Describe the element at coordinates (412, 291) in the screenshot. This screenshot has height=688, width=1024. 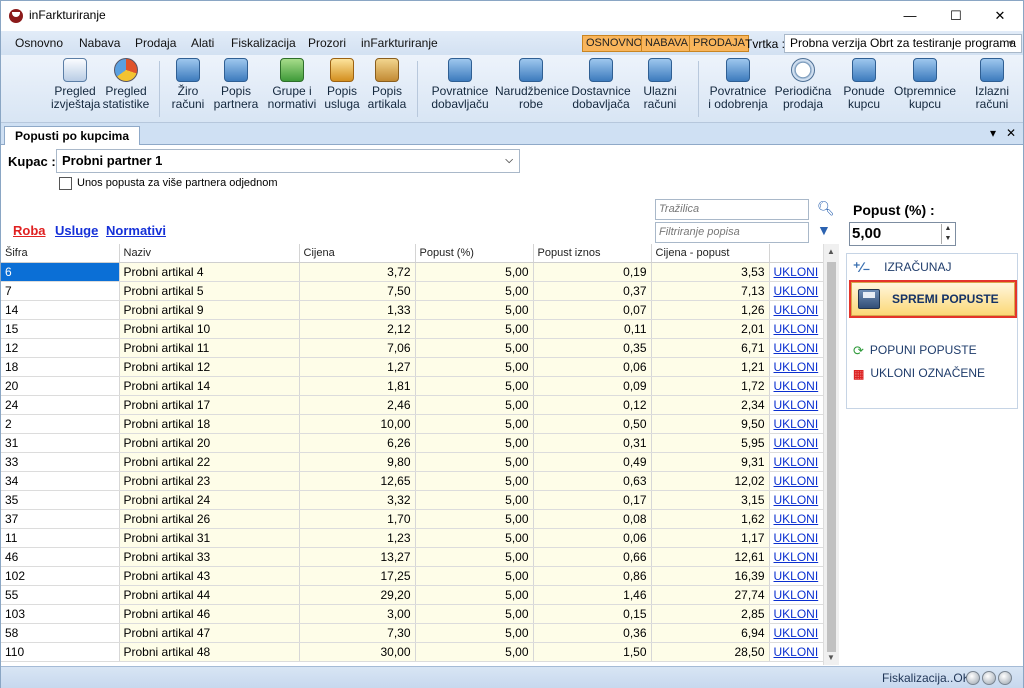
I see `table-row: 7 Probni artikal 5 7,50 5,00 0,37 7,13 UKLONI` at that location.